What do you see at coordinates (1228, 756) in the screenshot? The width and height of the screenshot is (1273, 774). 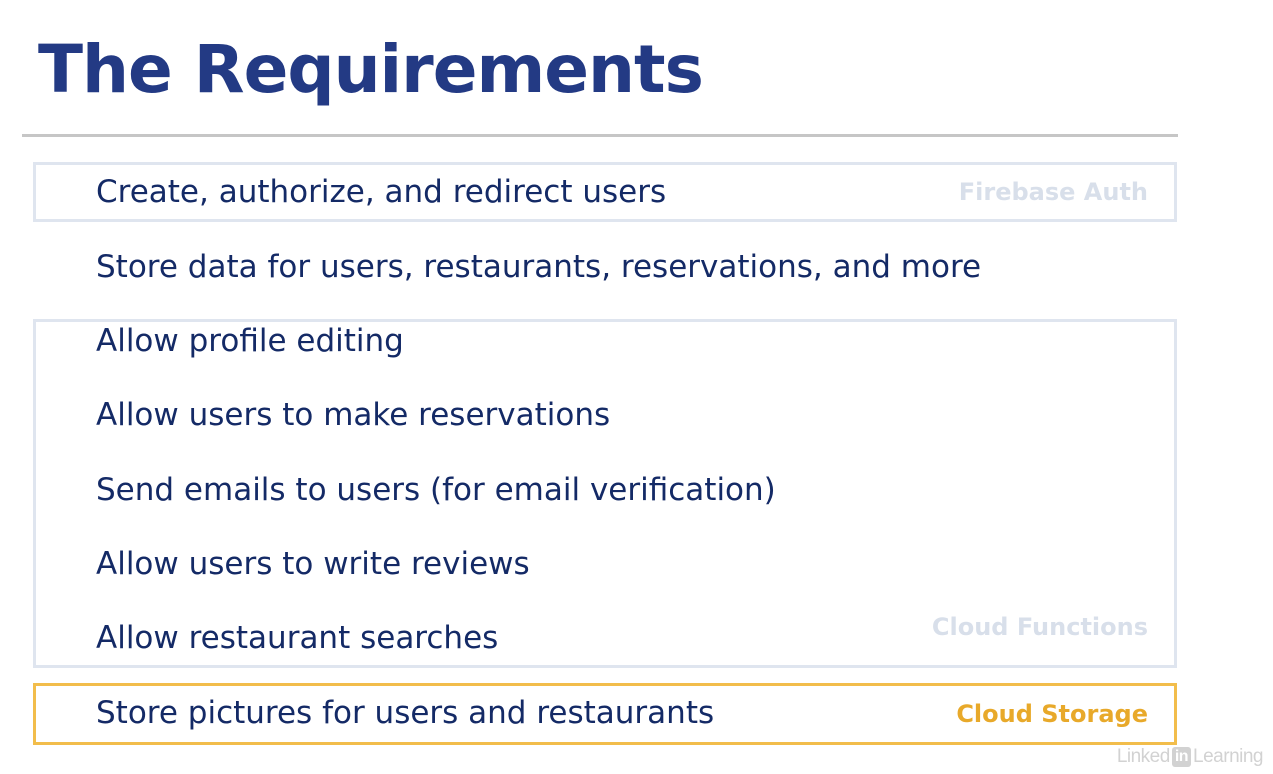 I see `watermark-suffix: Learning` at bounding box center [1228, 756].